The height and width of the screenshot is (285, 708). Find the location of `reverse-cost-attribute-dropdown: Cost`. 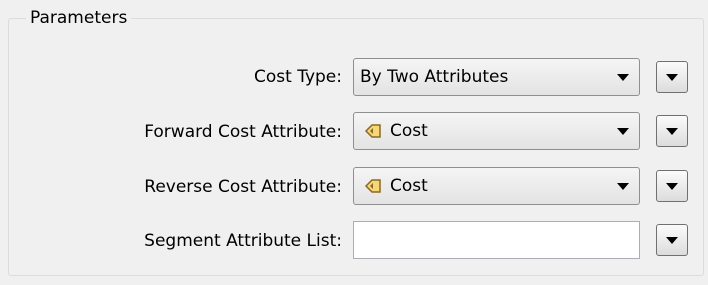

reverse-cost-attribute-dropdown: Cost is located at coordinates (496, 186).